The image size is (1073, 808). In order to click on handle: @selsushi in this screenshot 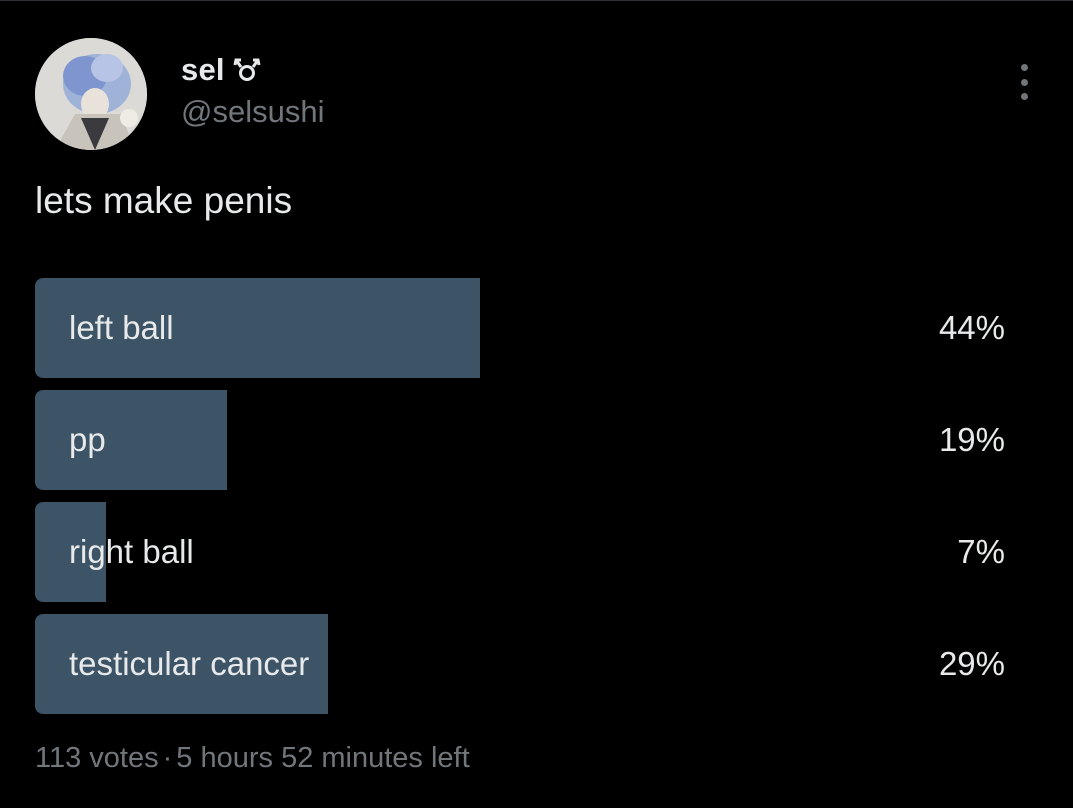, I will do `click(252, 112)`.